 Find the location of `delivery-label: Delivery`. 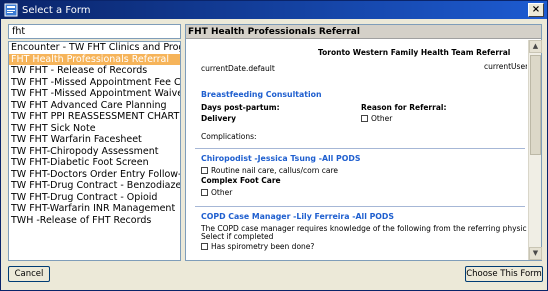

delivery-label: Delivery is located at coordinates (219, 118).